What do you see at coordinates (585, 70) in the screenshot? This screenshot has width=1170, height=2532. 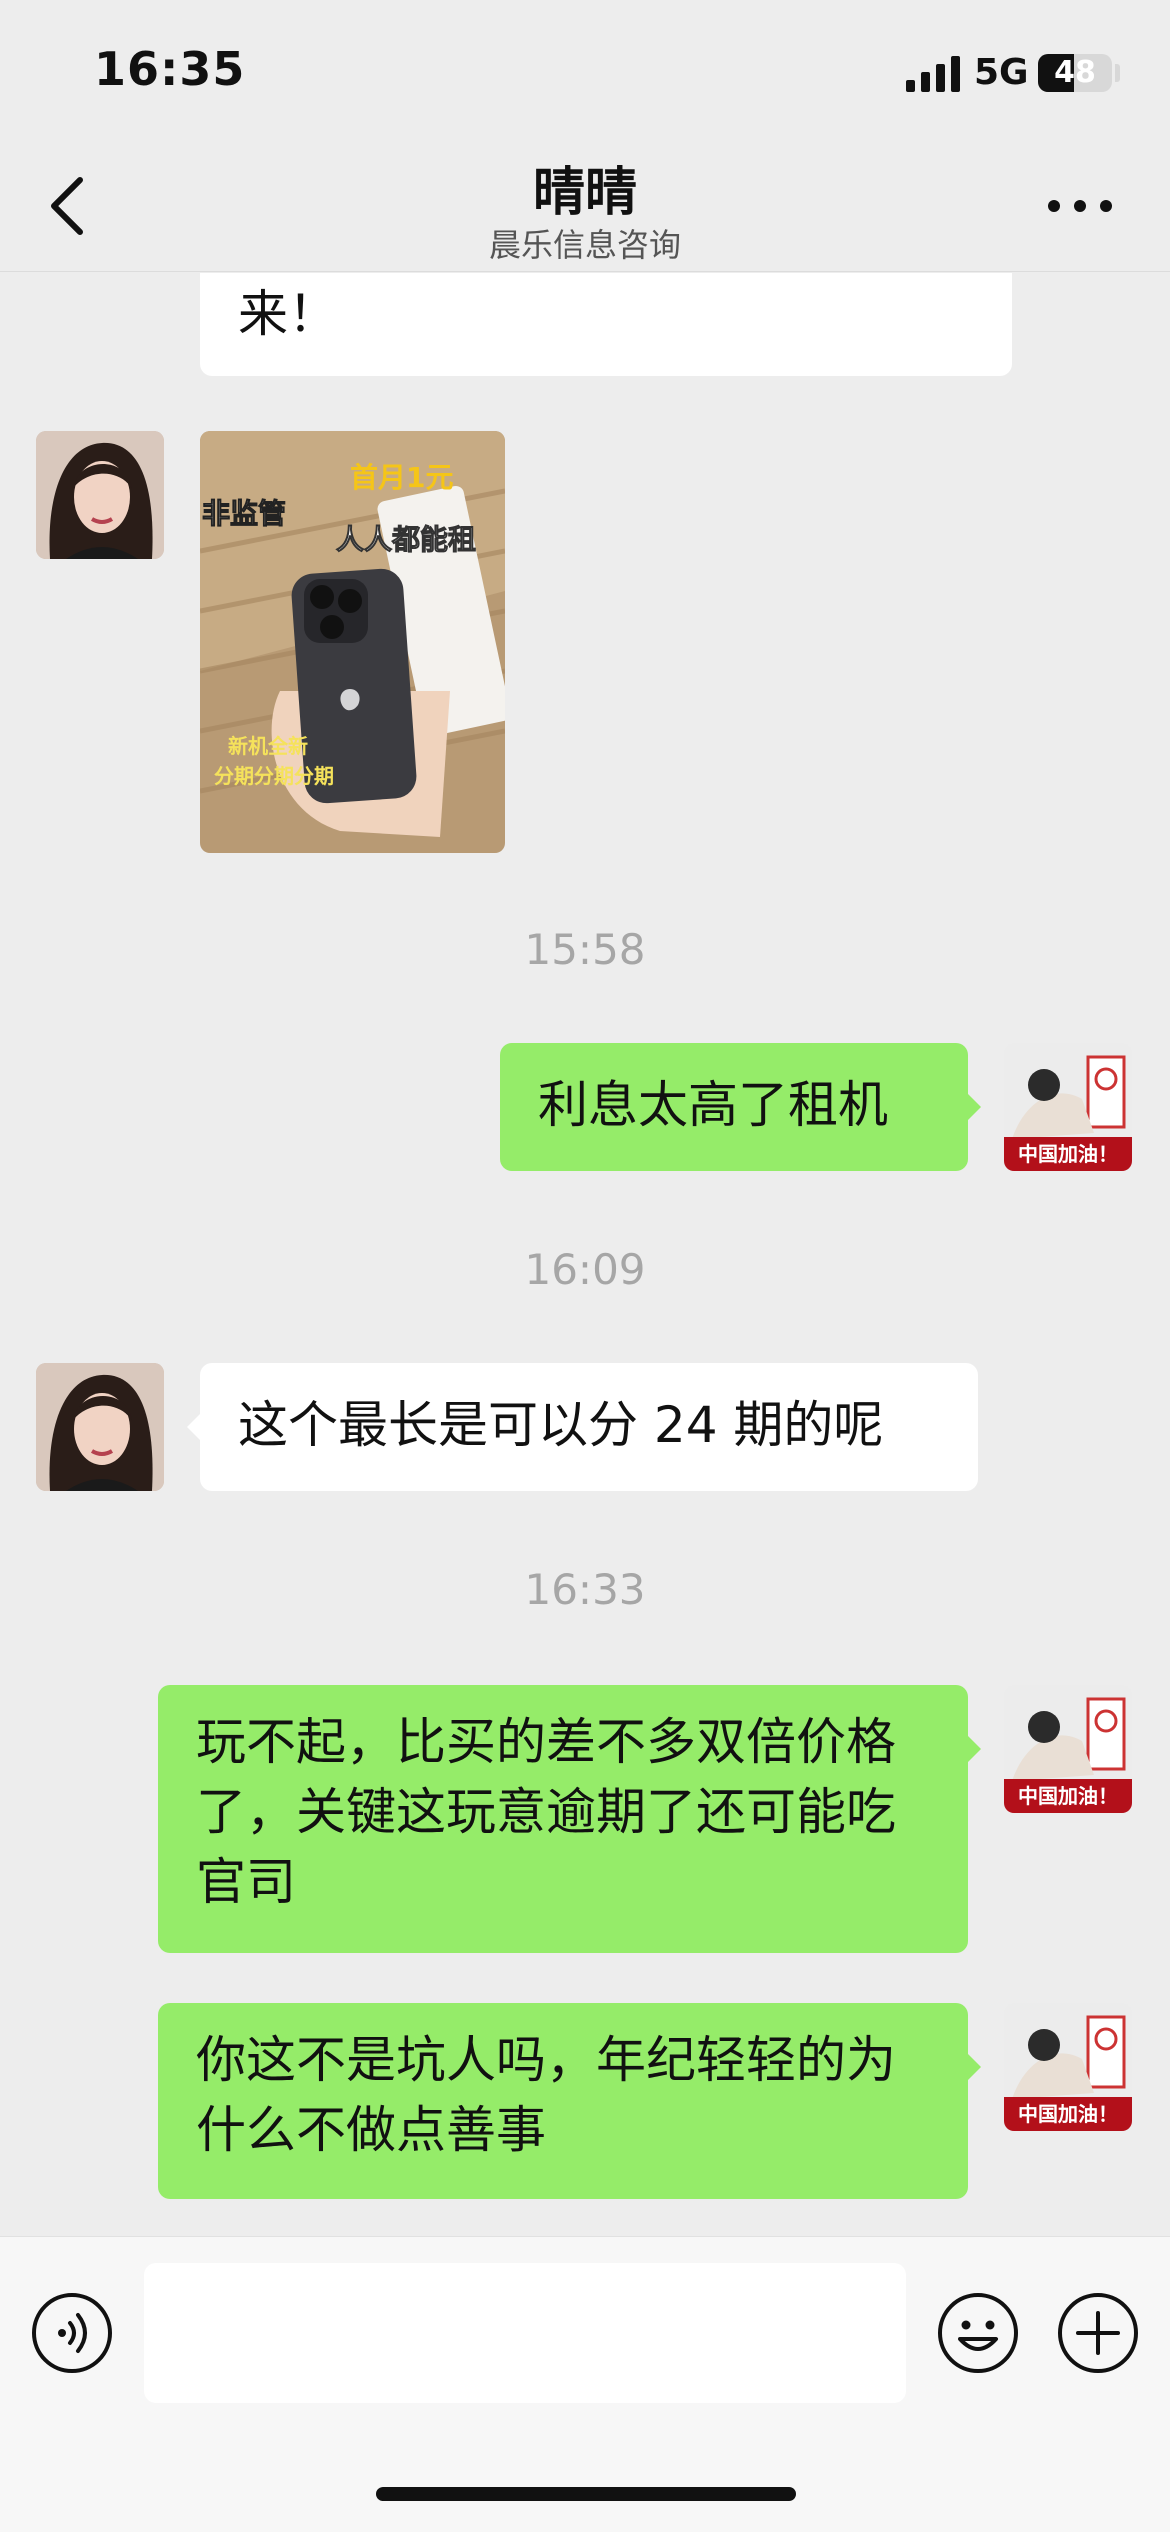 I see `status-bar: 16:35 5G 48` at bounding box center [585, 70].